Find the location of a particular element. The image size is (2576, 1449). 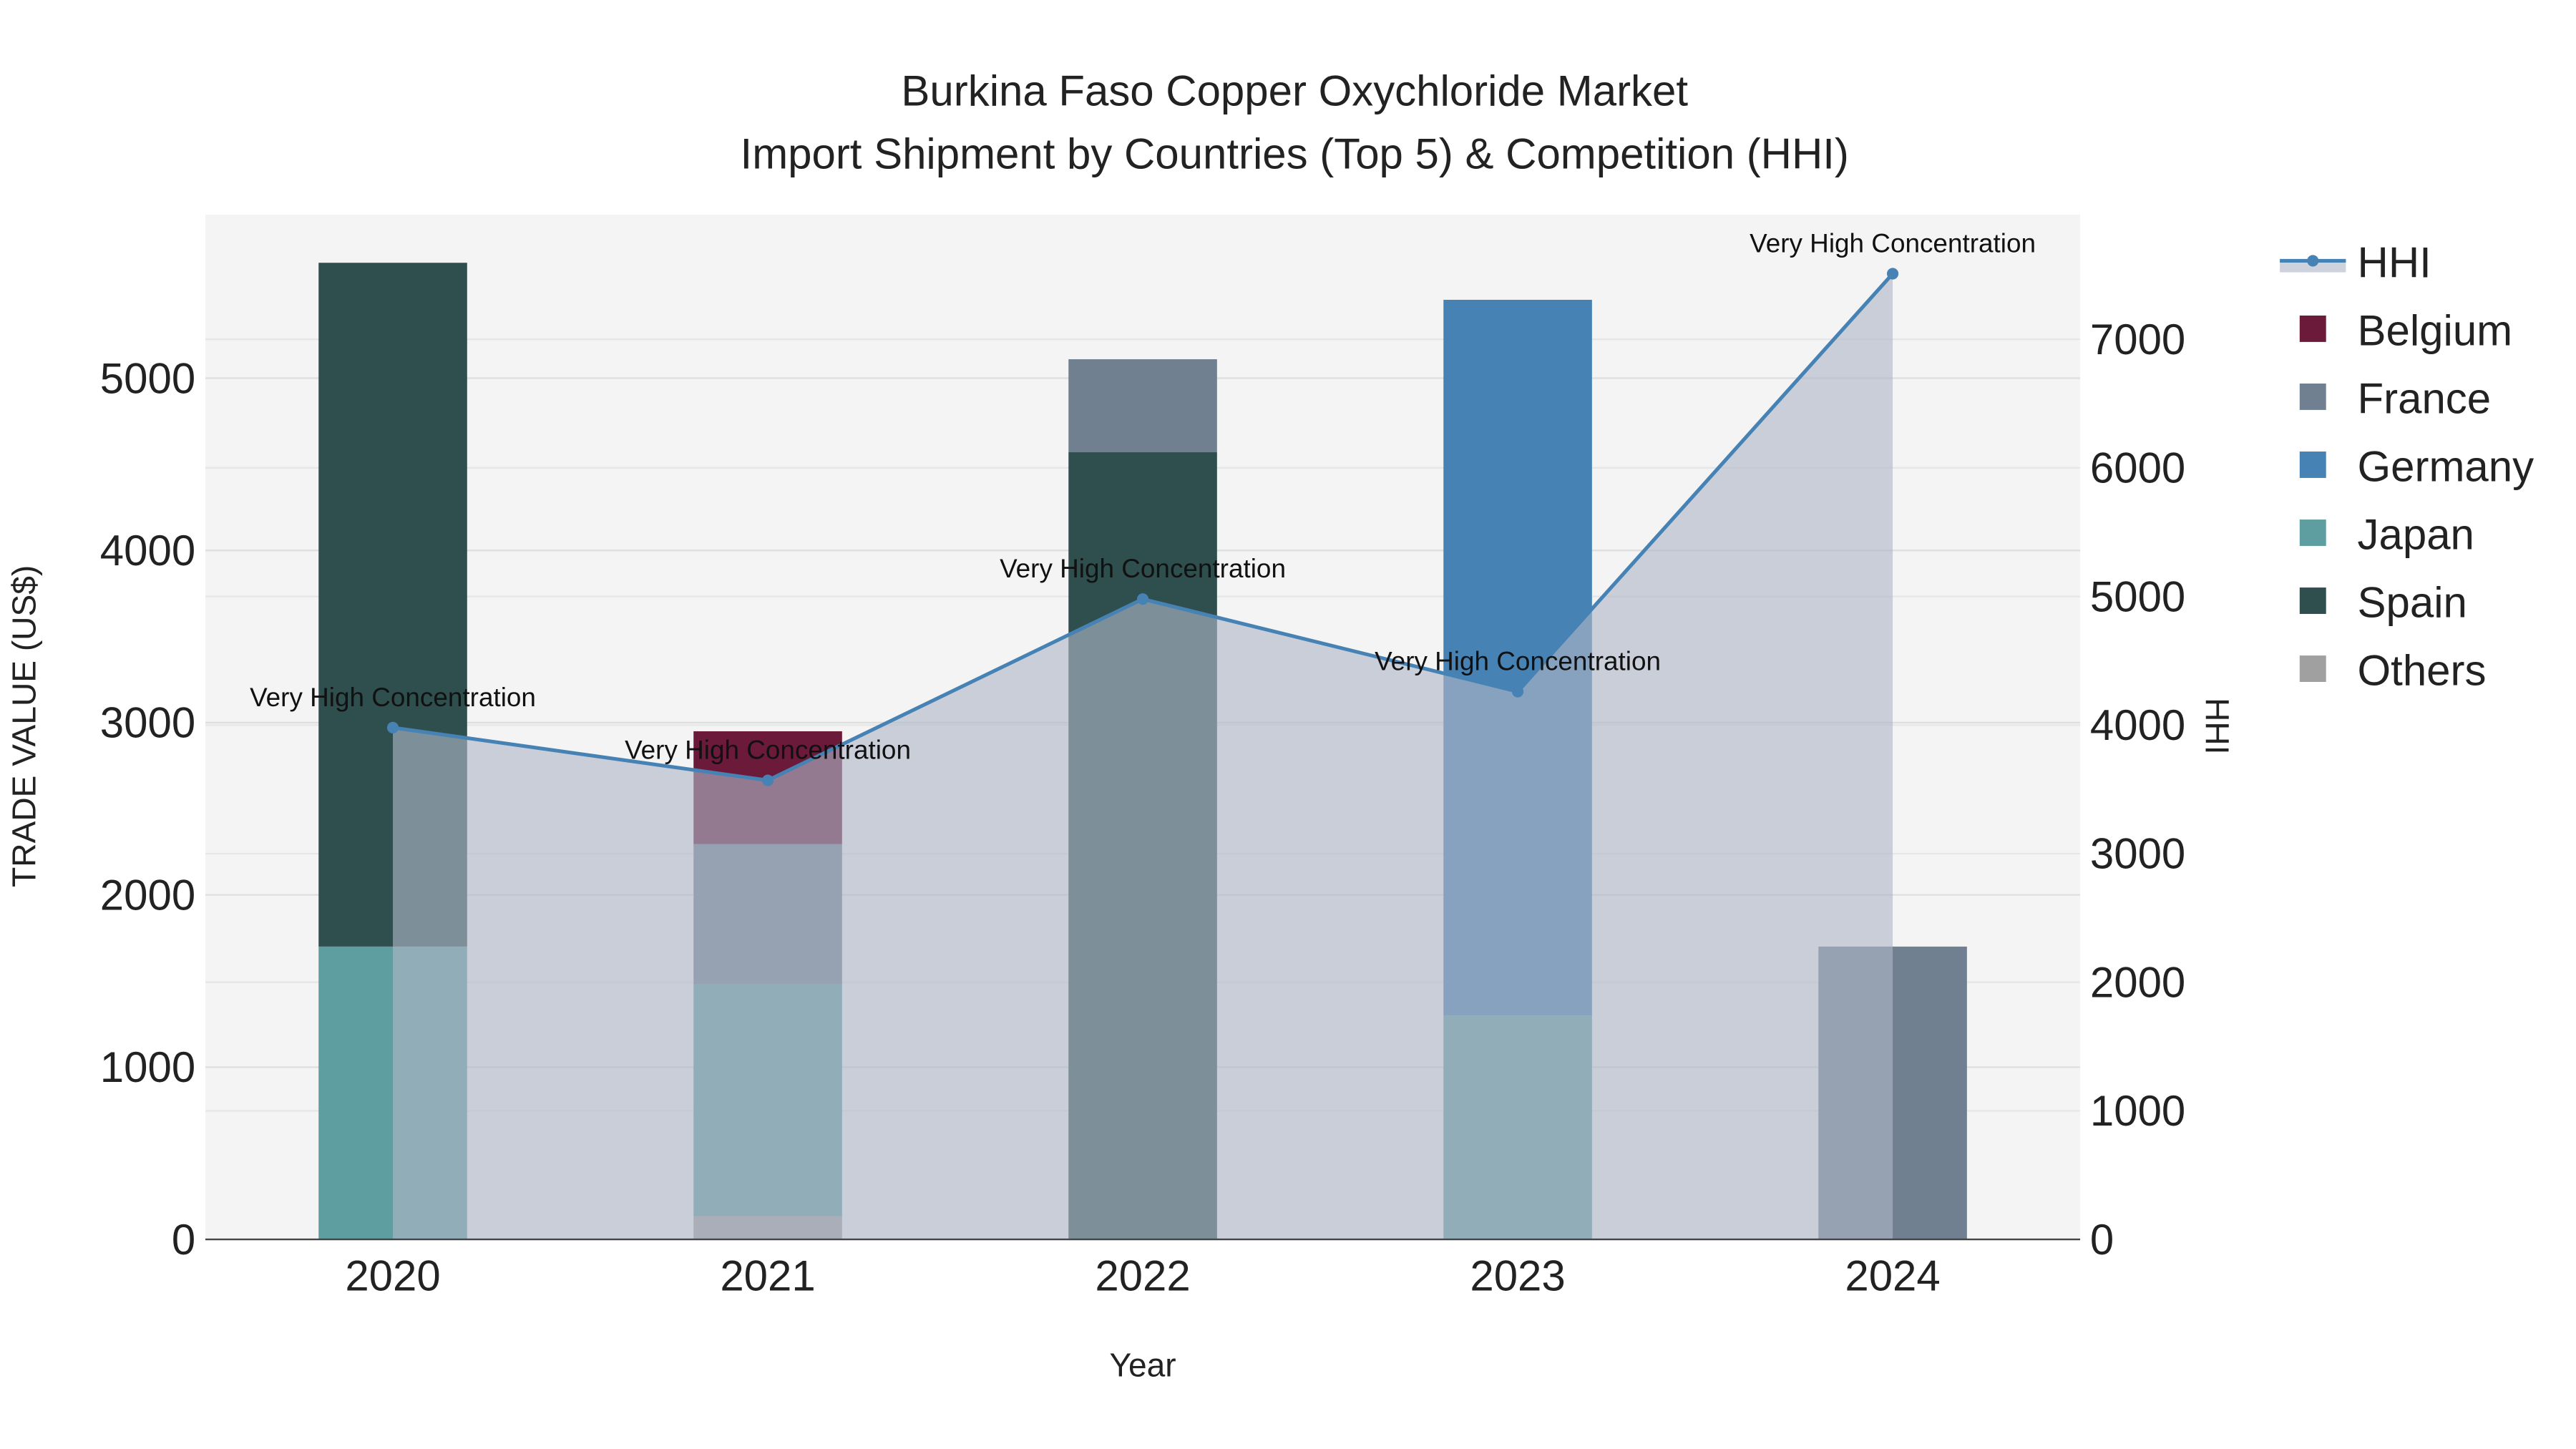

legend-label-others: Others is located at coordinates (2422, 671).